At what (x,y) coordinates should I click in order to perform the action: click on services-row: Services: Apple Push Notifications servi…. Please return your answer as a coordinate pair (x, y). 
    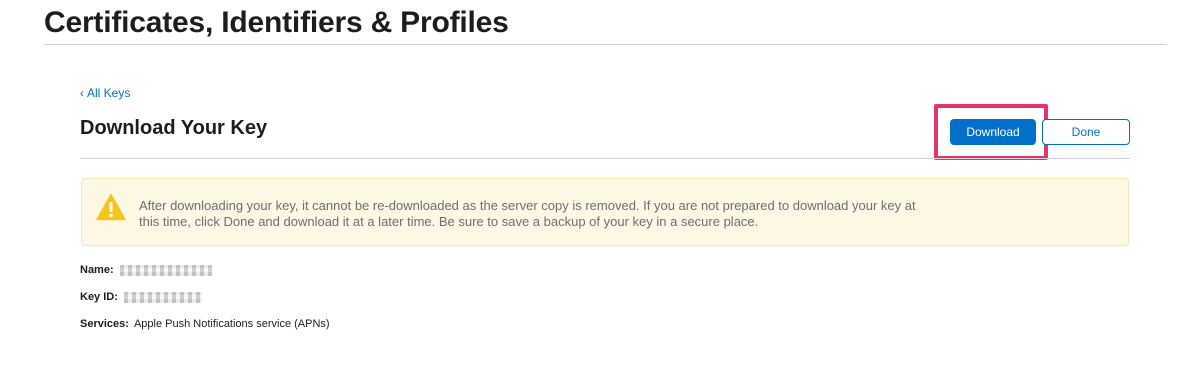
    Looking at the image, I should click on (205, 324).